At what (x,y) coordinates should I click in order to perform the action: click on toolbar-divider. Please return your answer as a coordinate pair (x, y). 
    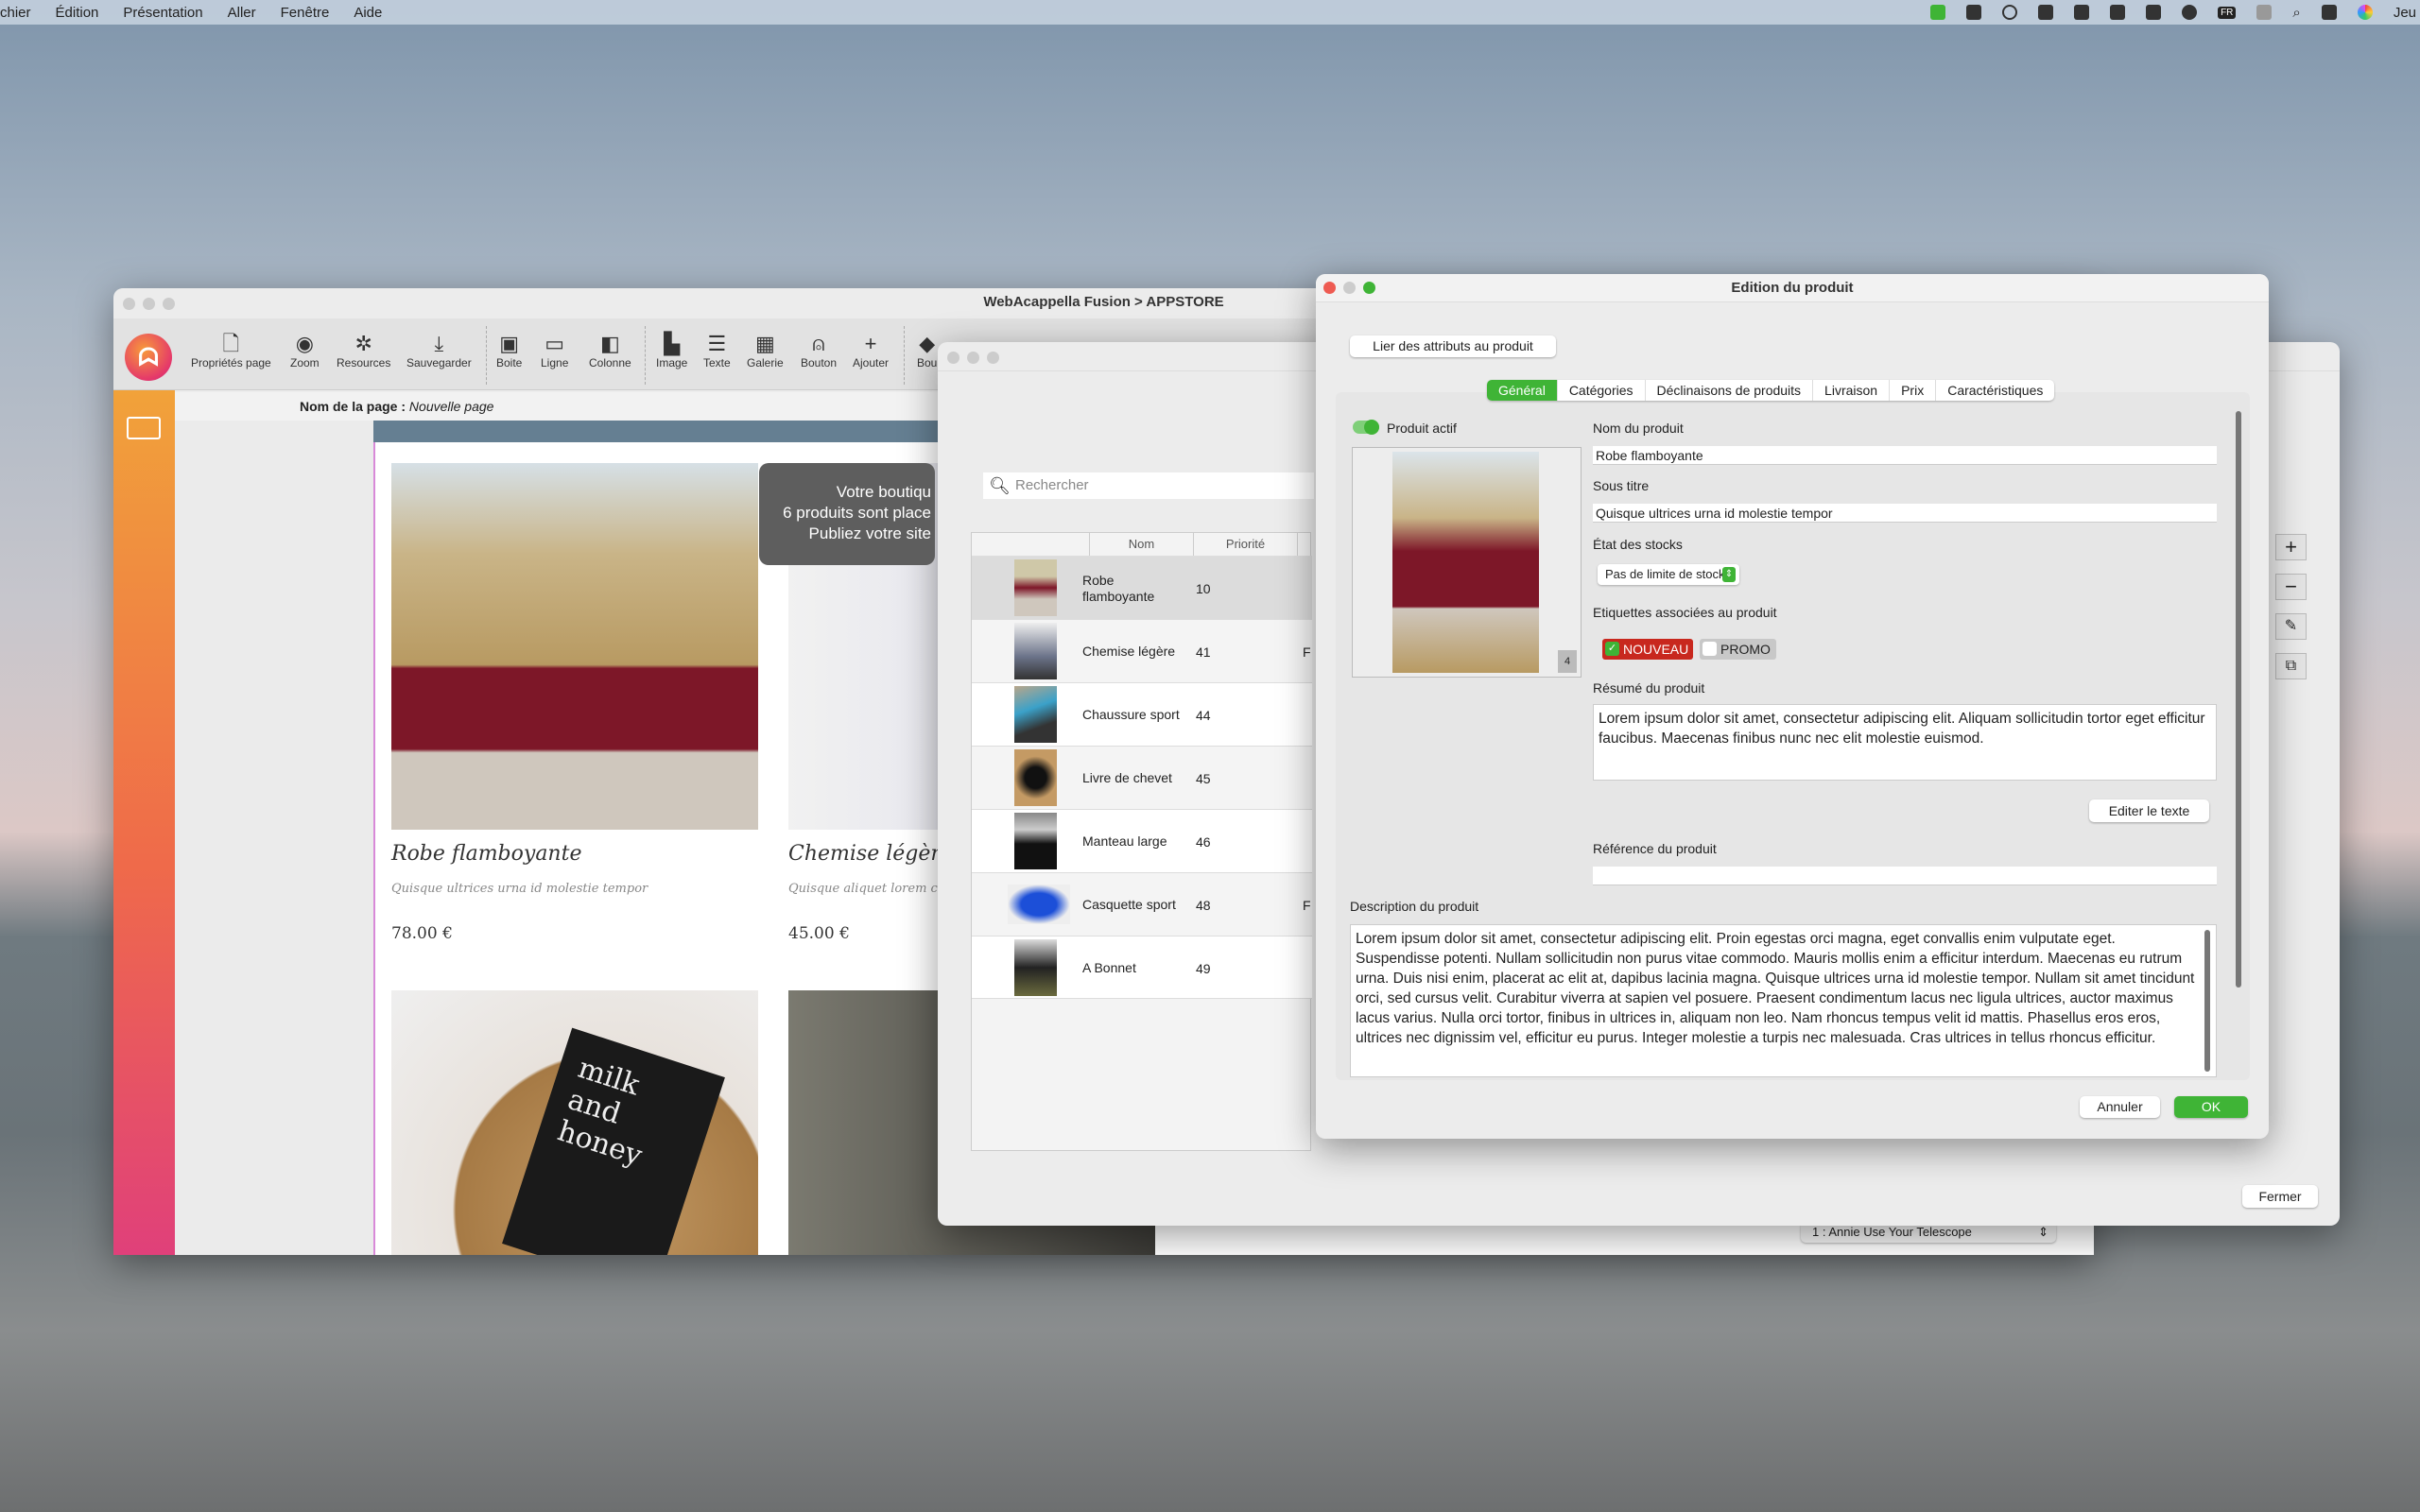
    Looking at the image, I should click on (487, 355).